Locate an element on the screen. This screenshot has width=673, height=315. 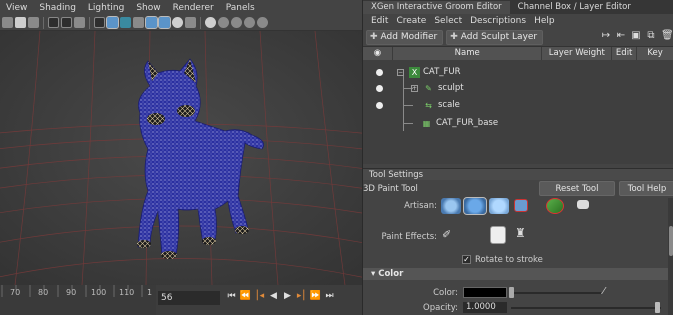
gamma-icon is located at coordinates (210, 22).